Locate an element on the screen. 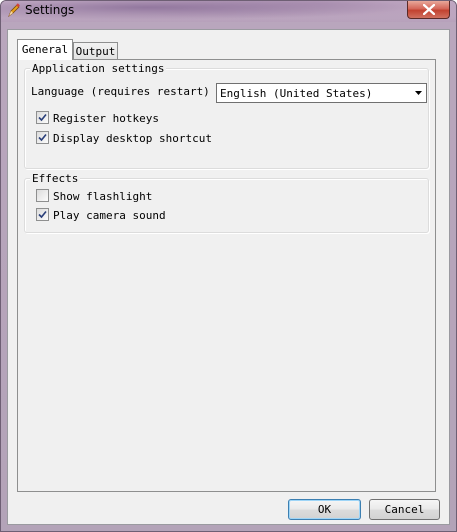  chevron-down-icon is located at coordinates (418, 93).